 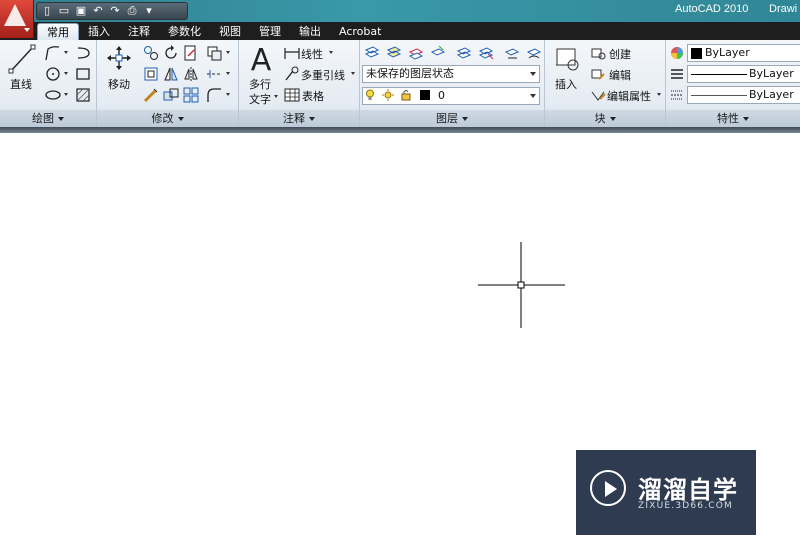 I want to click on move-button-label: 移动, so click(x=119, y=84).